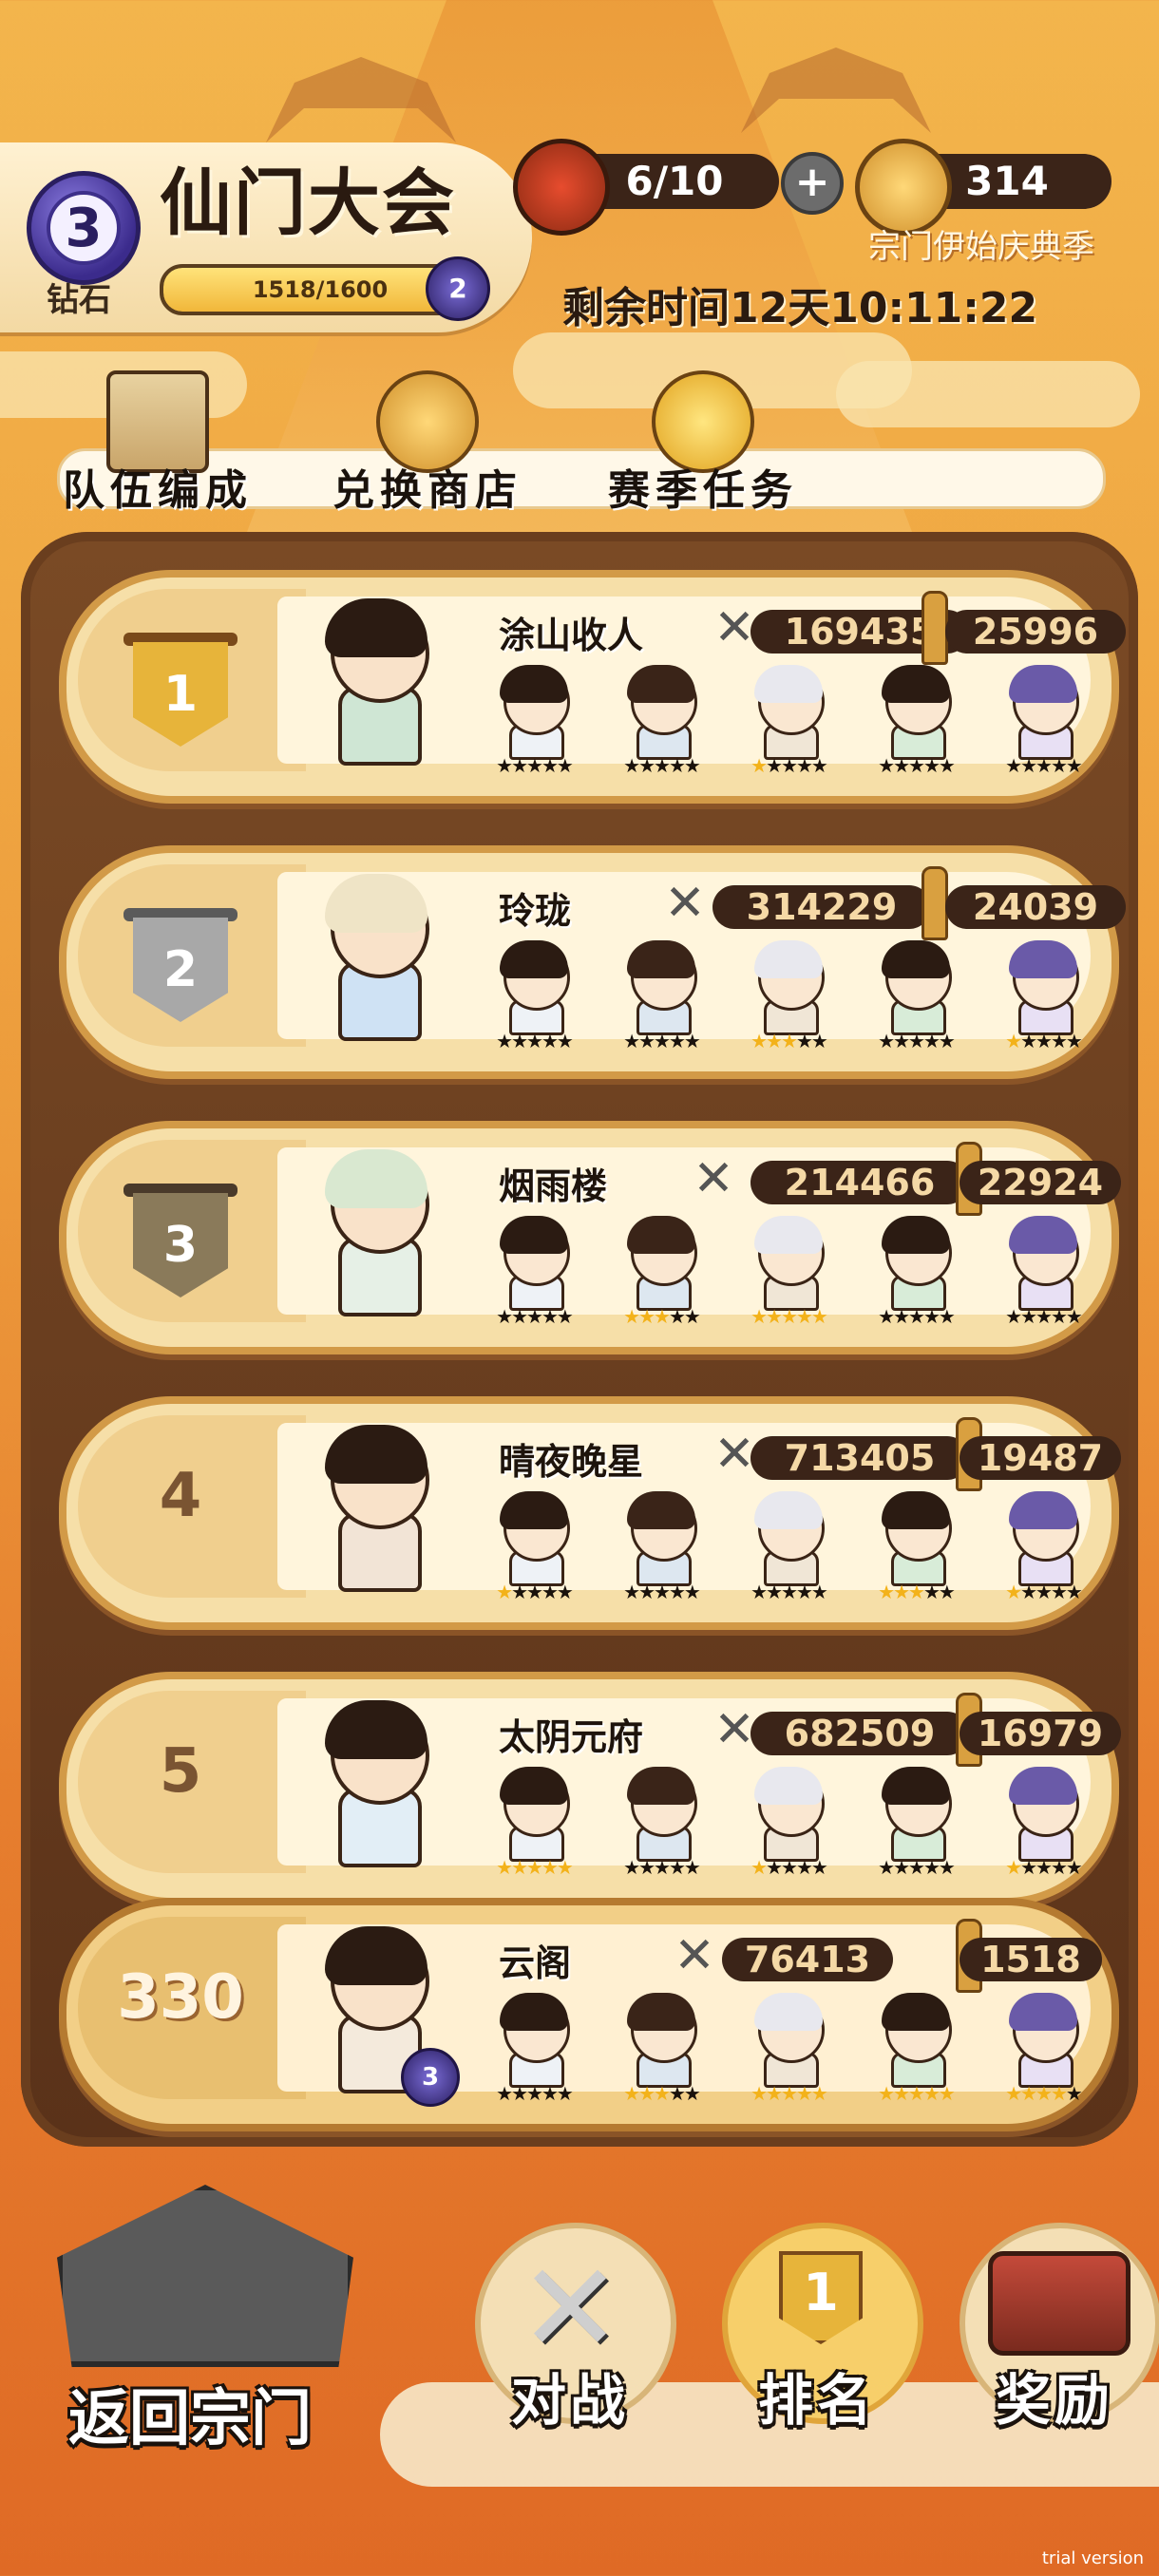 Image resolution: width=1159 pixels, height=2576 pixels. Describe the element at coordinates (190, 2299) in the screenshot. I see `return-to-sect-button: 返回宗门` at that location.